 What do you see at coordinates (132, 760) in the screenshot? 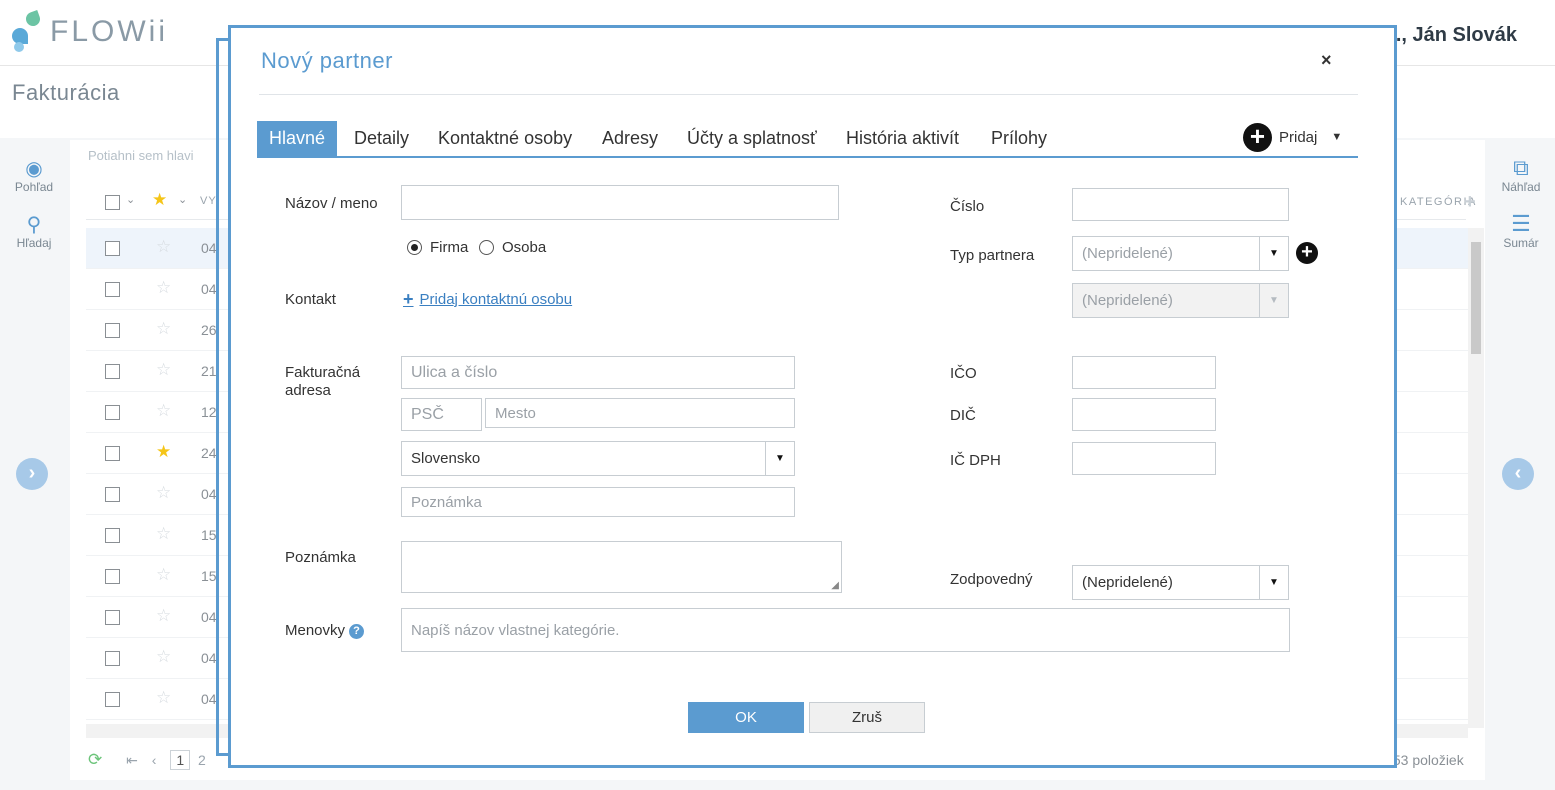
I see `first-page-icon: ⇤` at bounding box center [132, 760].